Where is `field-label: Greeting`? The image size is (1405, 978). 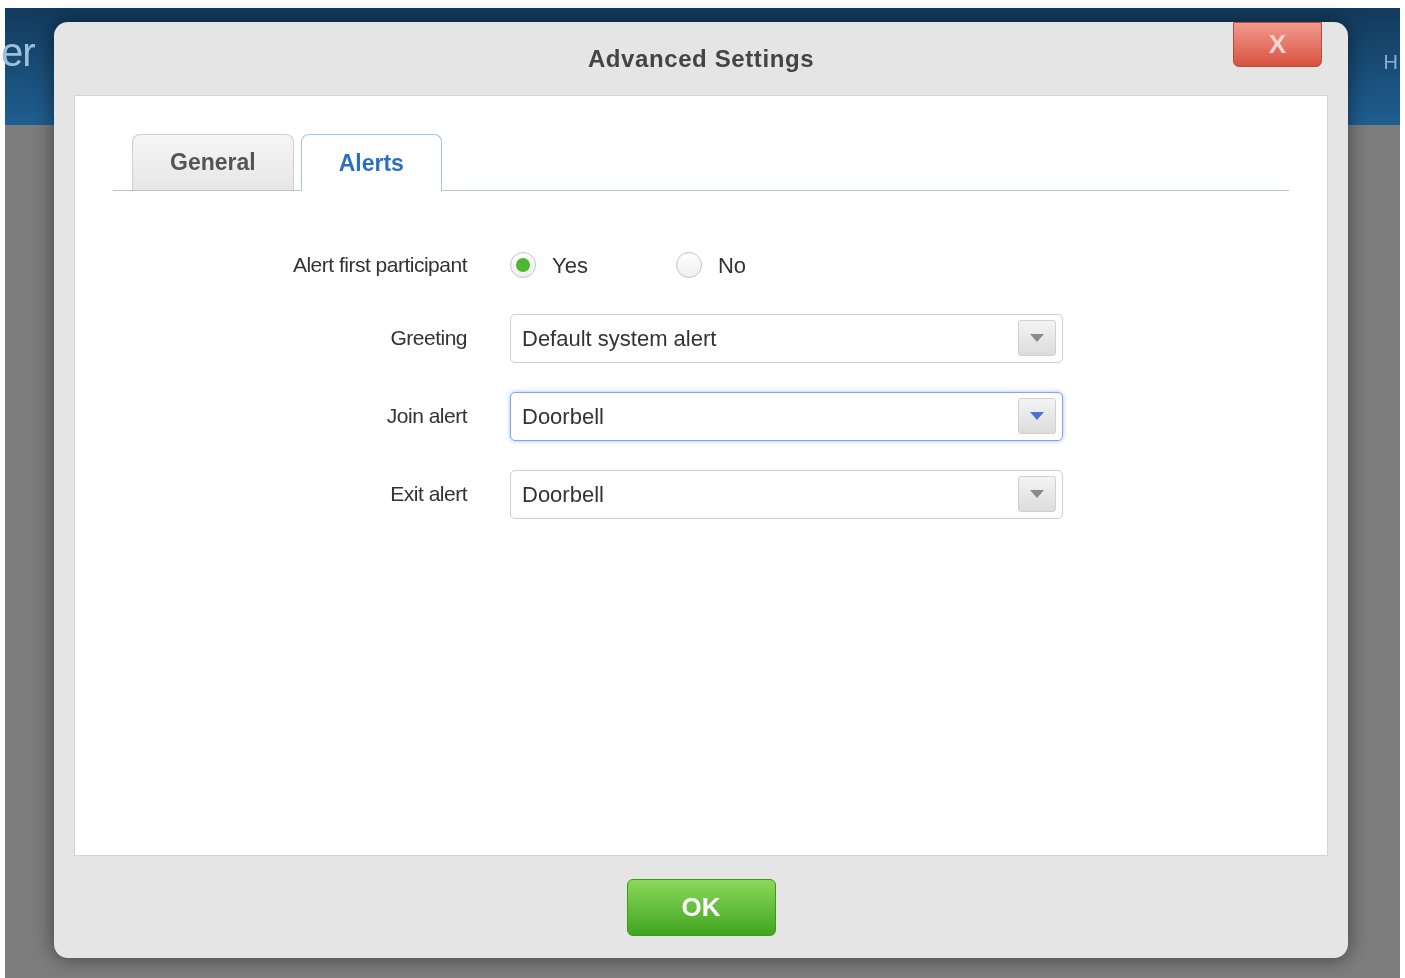
field-label: Greeting is located at coordinates (428, 338).